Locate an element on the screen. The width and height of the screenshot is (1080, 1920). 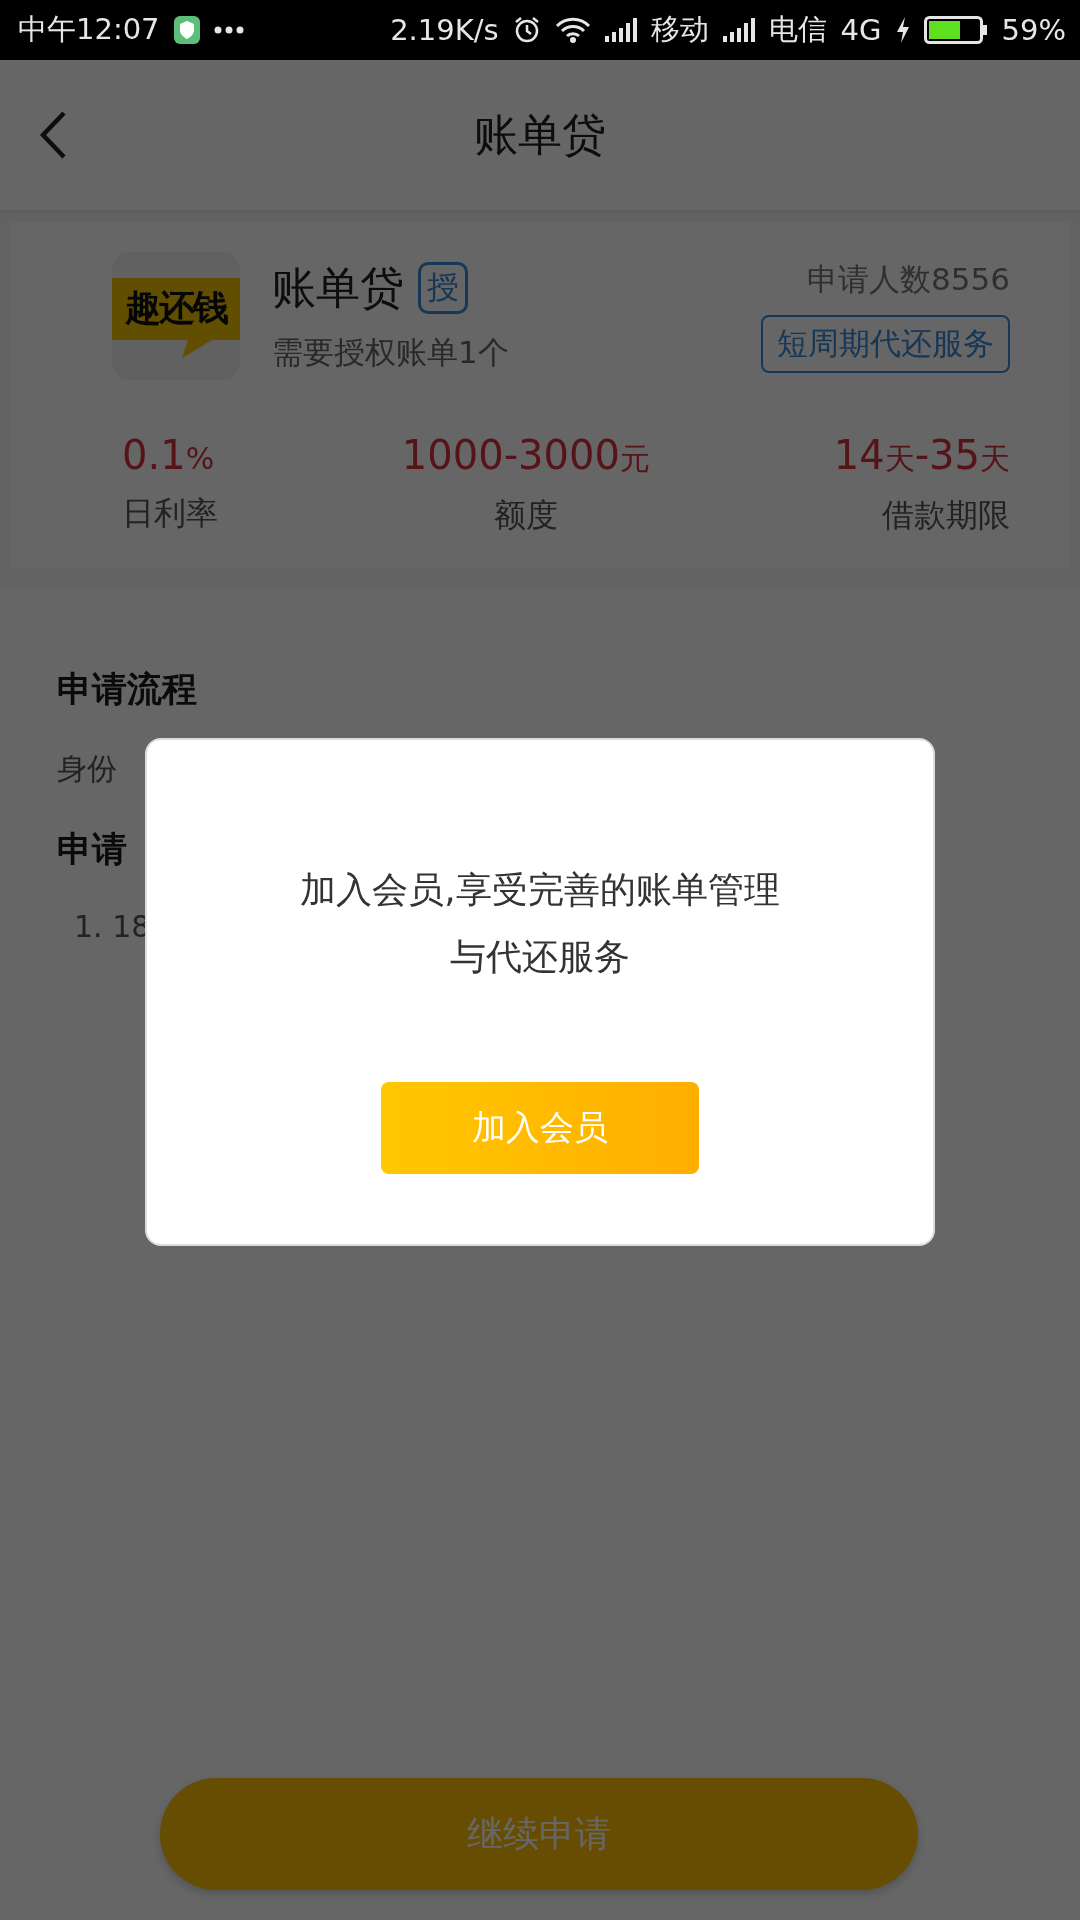
dialog-message: 加入会员,享受完善的账单管理 与代还服务 is located at coordinates (540, 923).